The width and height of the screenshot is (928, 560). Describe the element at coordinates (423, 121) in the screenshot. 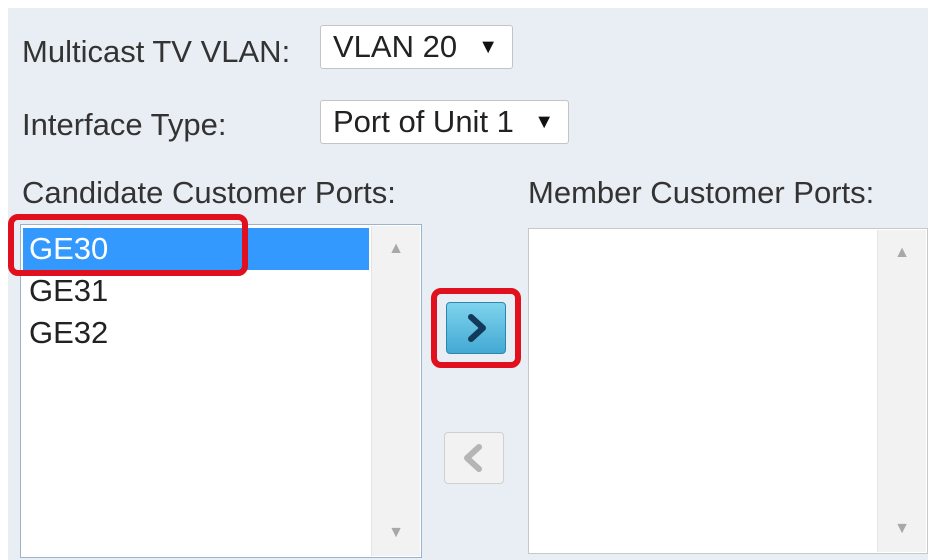

I see `interface-type-value: Port of Unit 1` at that location.